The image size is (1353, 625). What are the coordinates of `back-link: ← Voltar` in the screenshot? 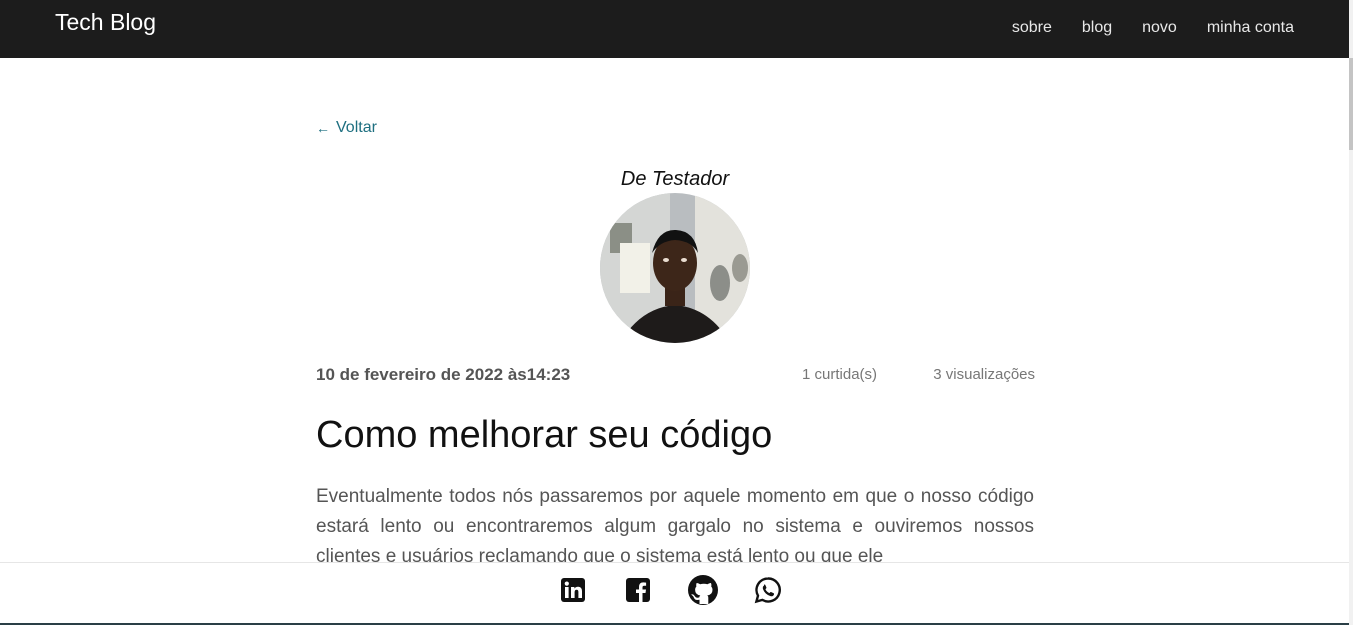 It's located at (346, 128).